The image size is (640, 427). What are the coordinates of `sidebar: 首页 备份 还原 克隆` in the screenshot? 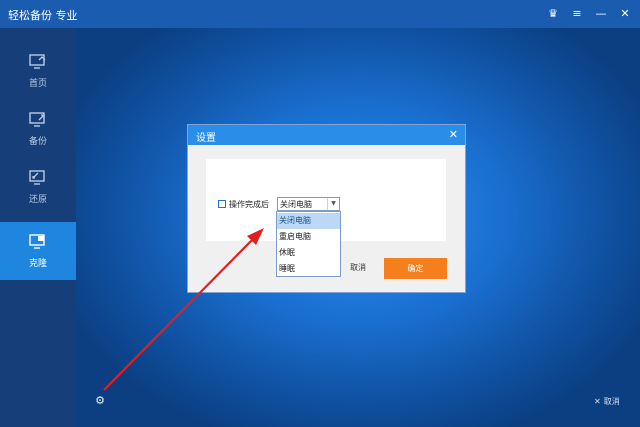 It's located at (38, 227).